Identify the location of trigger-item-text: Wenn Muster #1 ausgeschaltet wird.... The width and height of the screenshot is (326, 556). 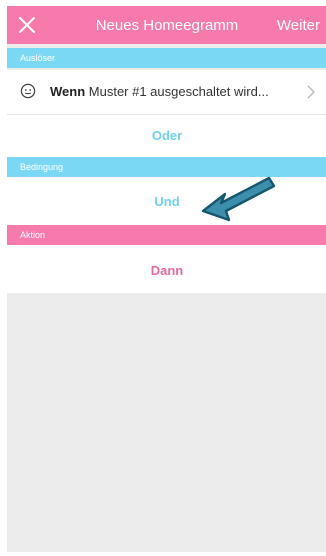
(159, 91).